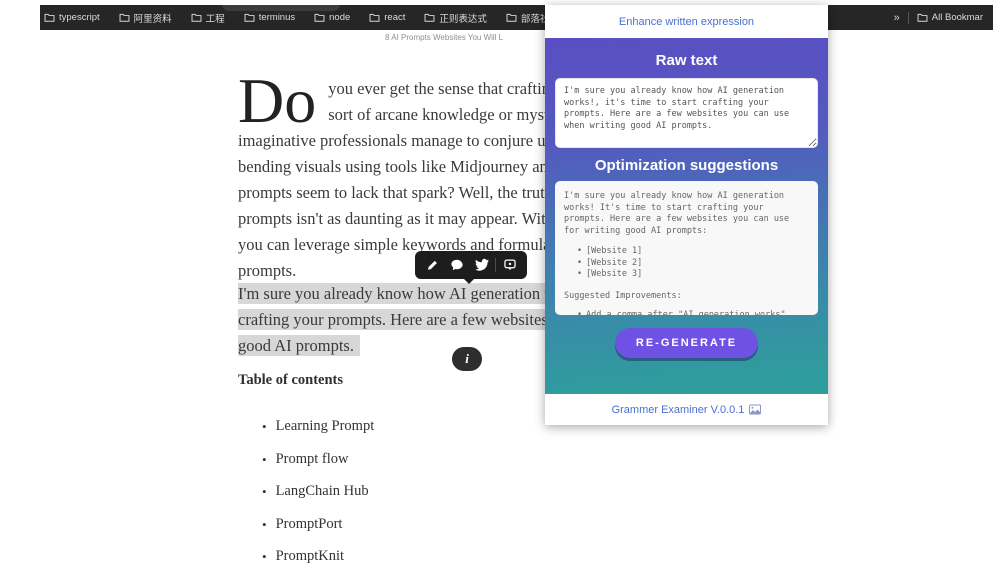 The height and width of the screenshot is (563, 1000). I want to click on popup-header: Enhance written expression, so click(686, 21).